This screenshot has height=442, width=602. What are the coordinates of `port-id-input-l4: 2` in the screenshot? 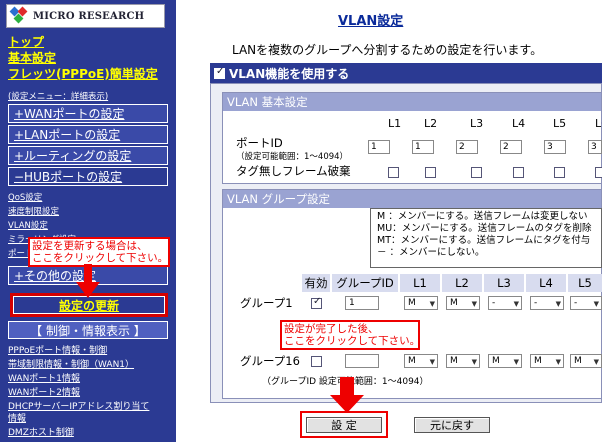 It's located at (511, 147).